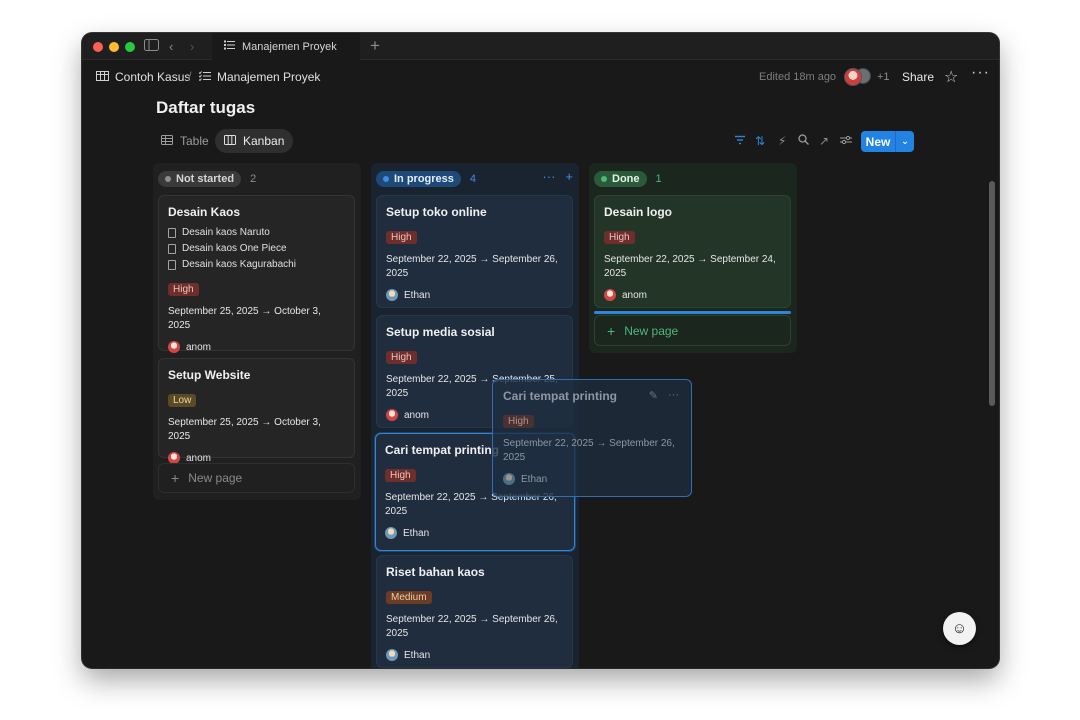  I want to click on share-button: Share, so click(918, 77).